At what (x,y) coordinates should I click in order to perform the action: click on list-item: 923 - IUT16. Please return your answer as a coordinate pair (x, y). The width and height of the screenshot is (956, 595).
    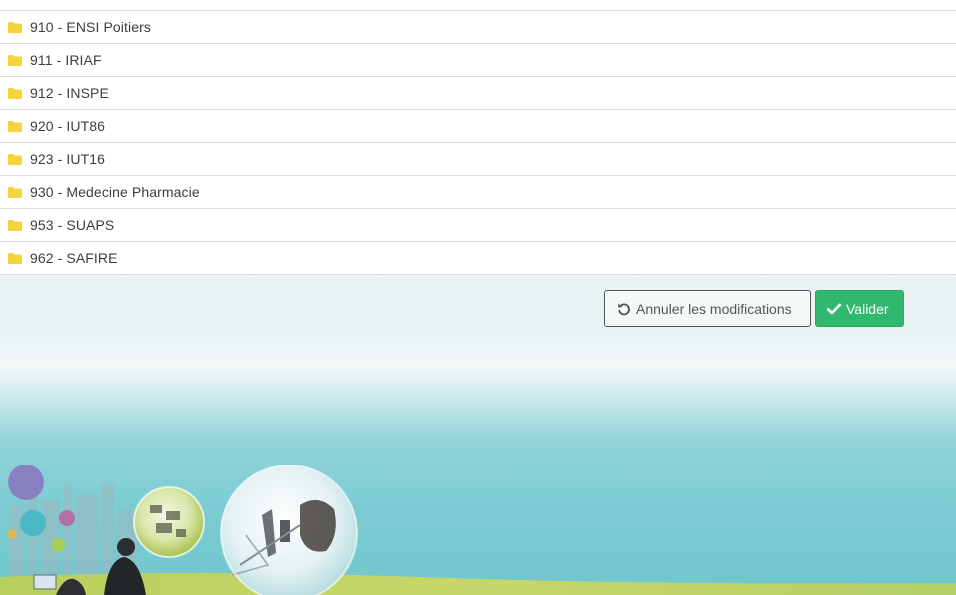
    Looking at the image, I should click on (478, 159).